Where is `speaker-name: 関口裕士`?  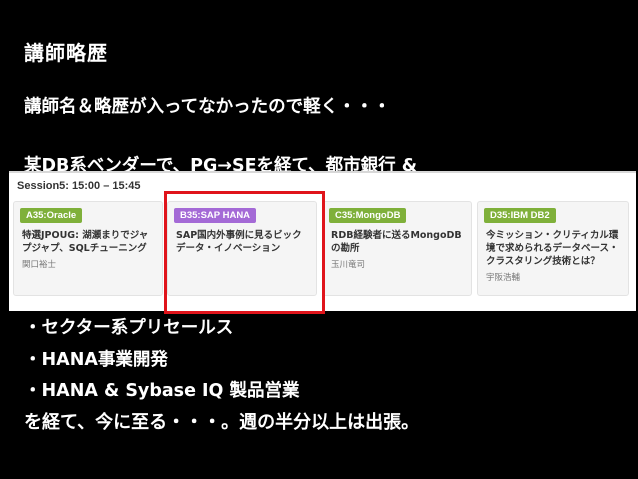 speaker-name: 関口裕士 is located at coordinates (39, 265).